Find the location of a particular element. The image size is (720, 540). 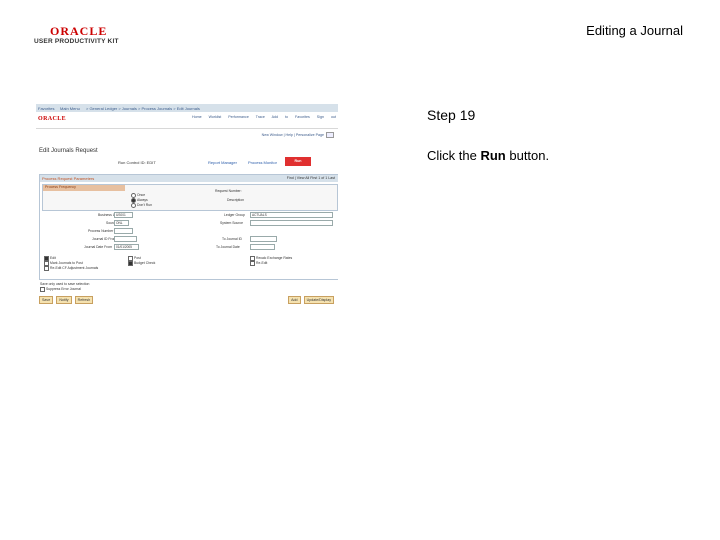

instruction-suffix: button. is located at coordinates (527, 155).